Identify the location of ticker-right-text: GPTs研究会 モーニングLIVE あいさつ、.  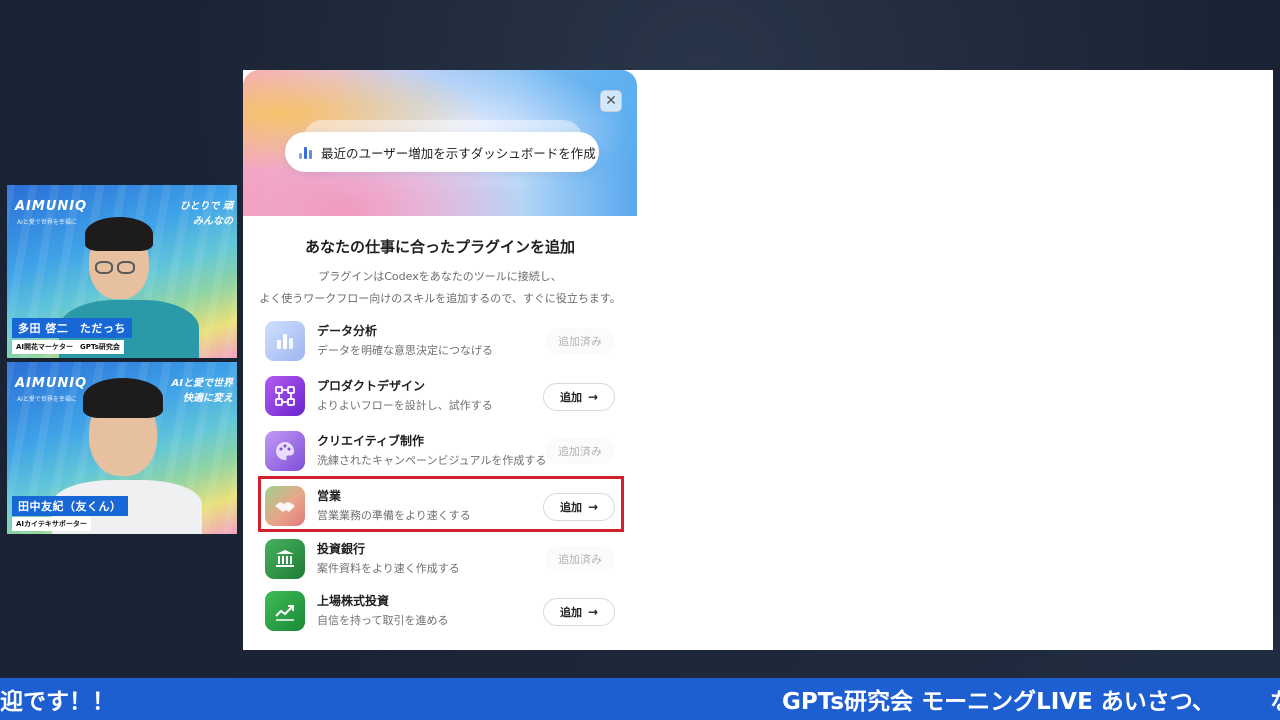
(998, 702).